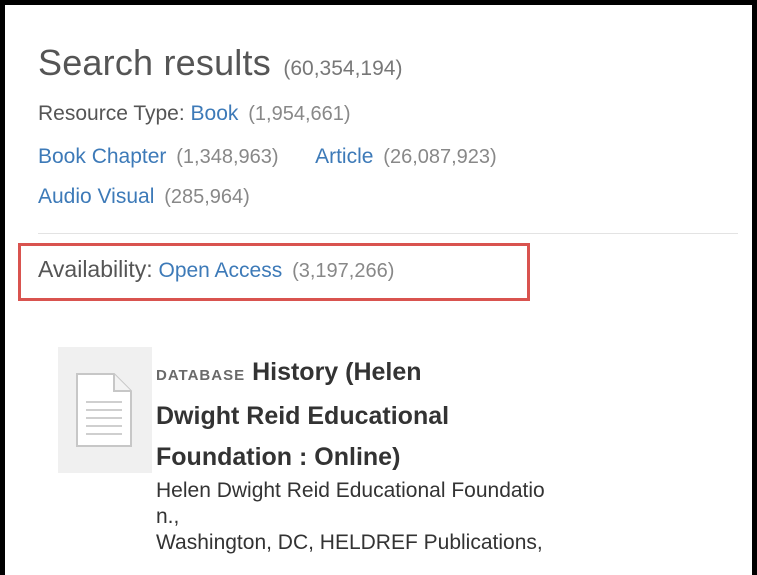 Image resolution: width=757 pixels, height=575 pixels. I want to click on availability-facet: Availability: Open Access (3,197,266), so click(216, 269).